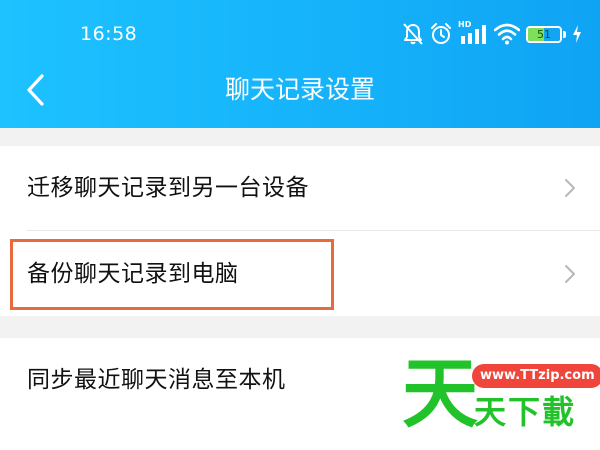  What do you see at coordinates (313, 230) in the screenshot?
I see `divider` at bounding box center [313, 230].